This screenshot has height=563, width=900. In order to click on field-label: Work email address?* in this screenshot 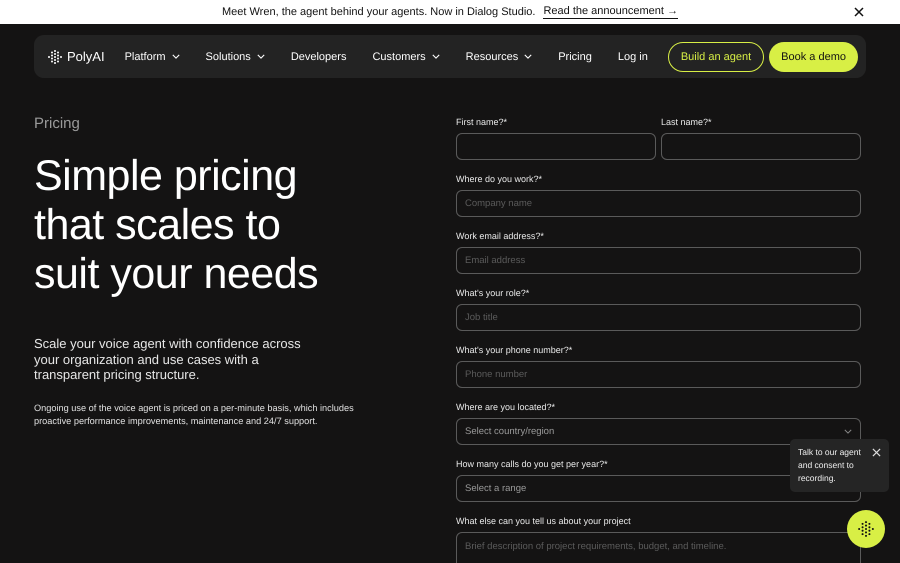, I will do `click(500, 236)`.